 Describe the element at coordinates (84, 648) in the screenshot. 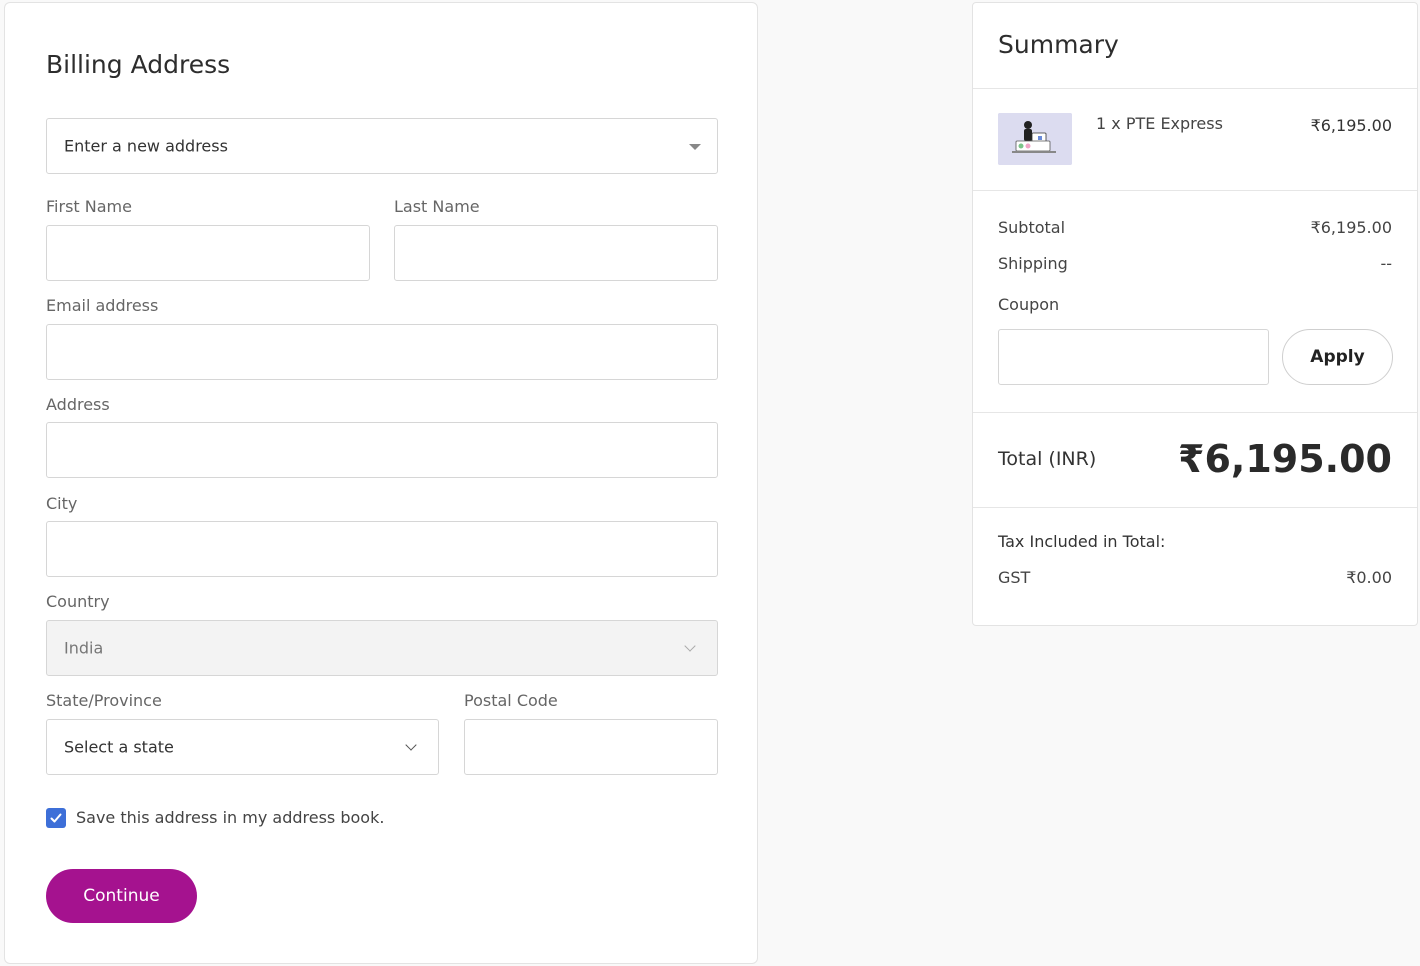

I see `country-select-value: India` at that location.